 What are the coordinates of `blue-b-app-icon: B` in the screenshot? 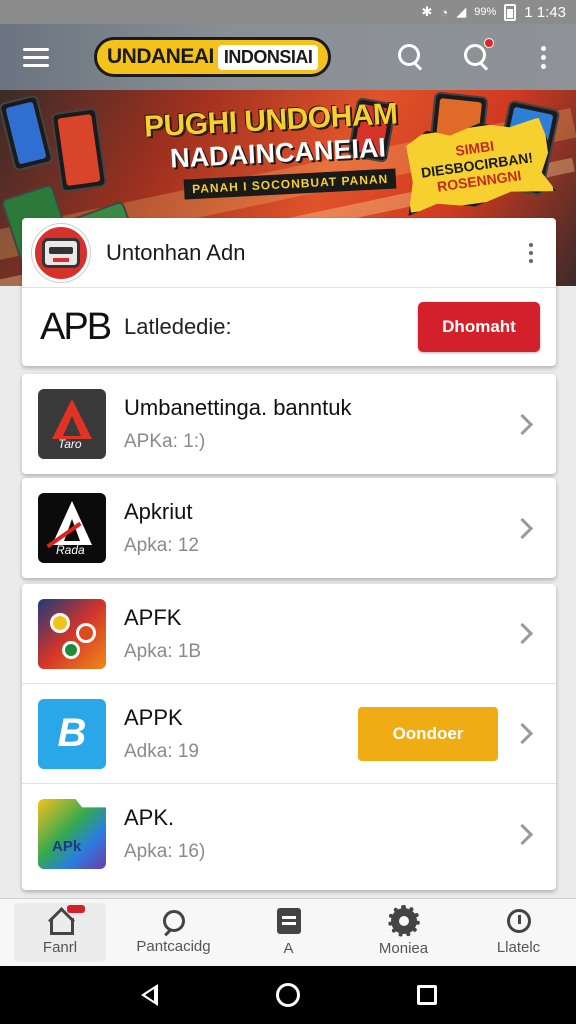 It's located at (72, 733).